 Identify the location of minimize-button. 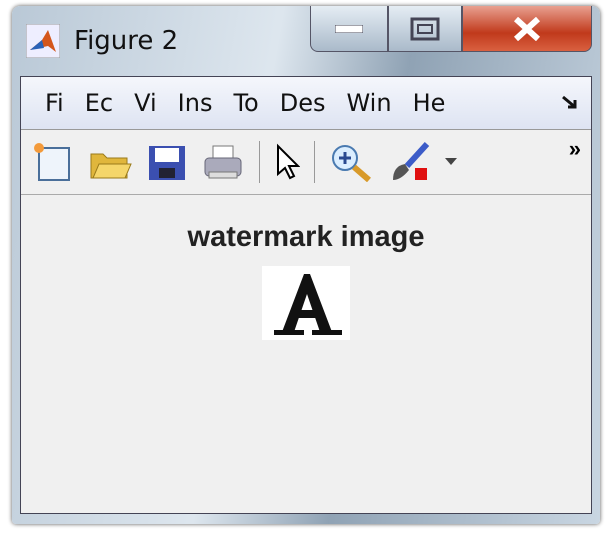
(349, 29).